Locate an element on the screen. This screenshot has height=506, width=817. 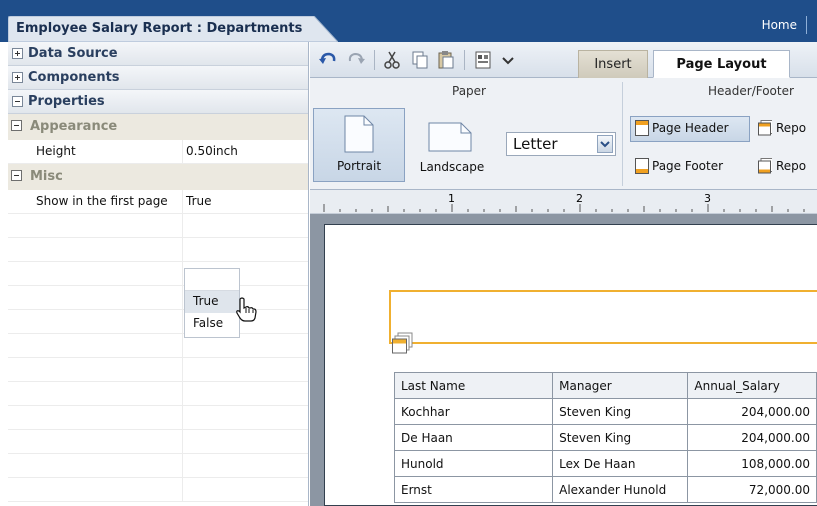
table-header-row: Last Name Manager Annual_Salary is located at coordinates (605, 385).